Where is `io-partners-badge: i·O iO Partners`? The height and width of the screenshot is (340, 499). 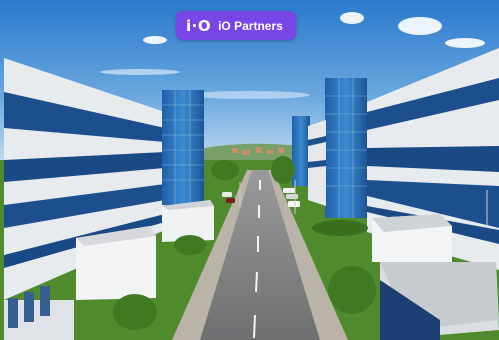
io-partners-badge: i·O iO Partners is located at coordinates (236, 25).